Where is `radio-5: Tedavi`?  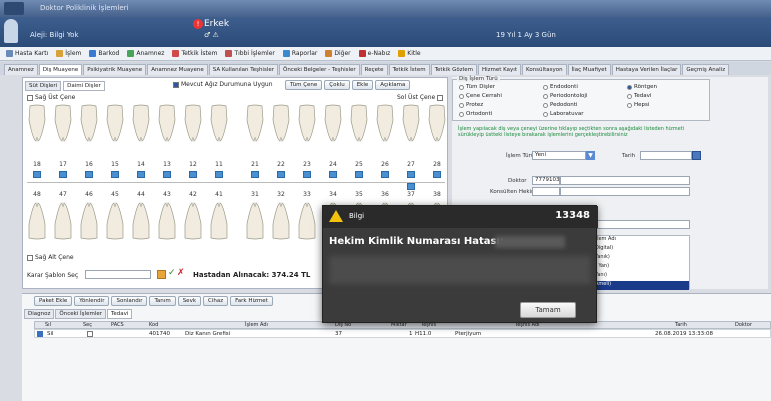
radio-5: Tedavi is located at coordinates (639, 96).